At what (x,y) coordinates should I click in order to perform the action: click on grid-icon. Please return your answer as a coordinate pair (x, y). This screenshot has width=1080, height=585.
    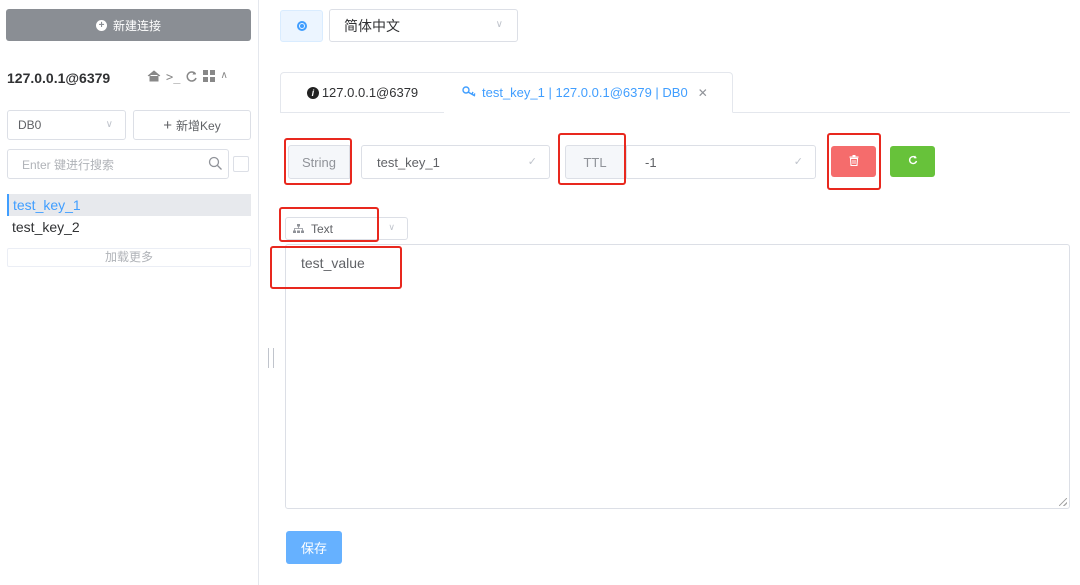
    Looking at the image, I should click on (209, 78).